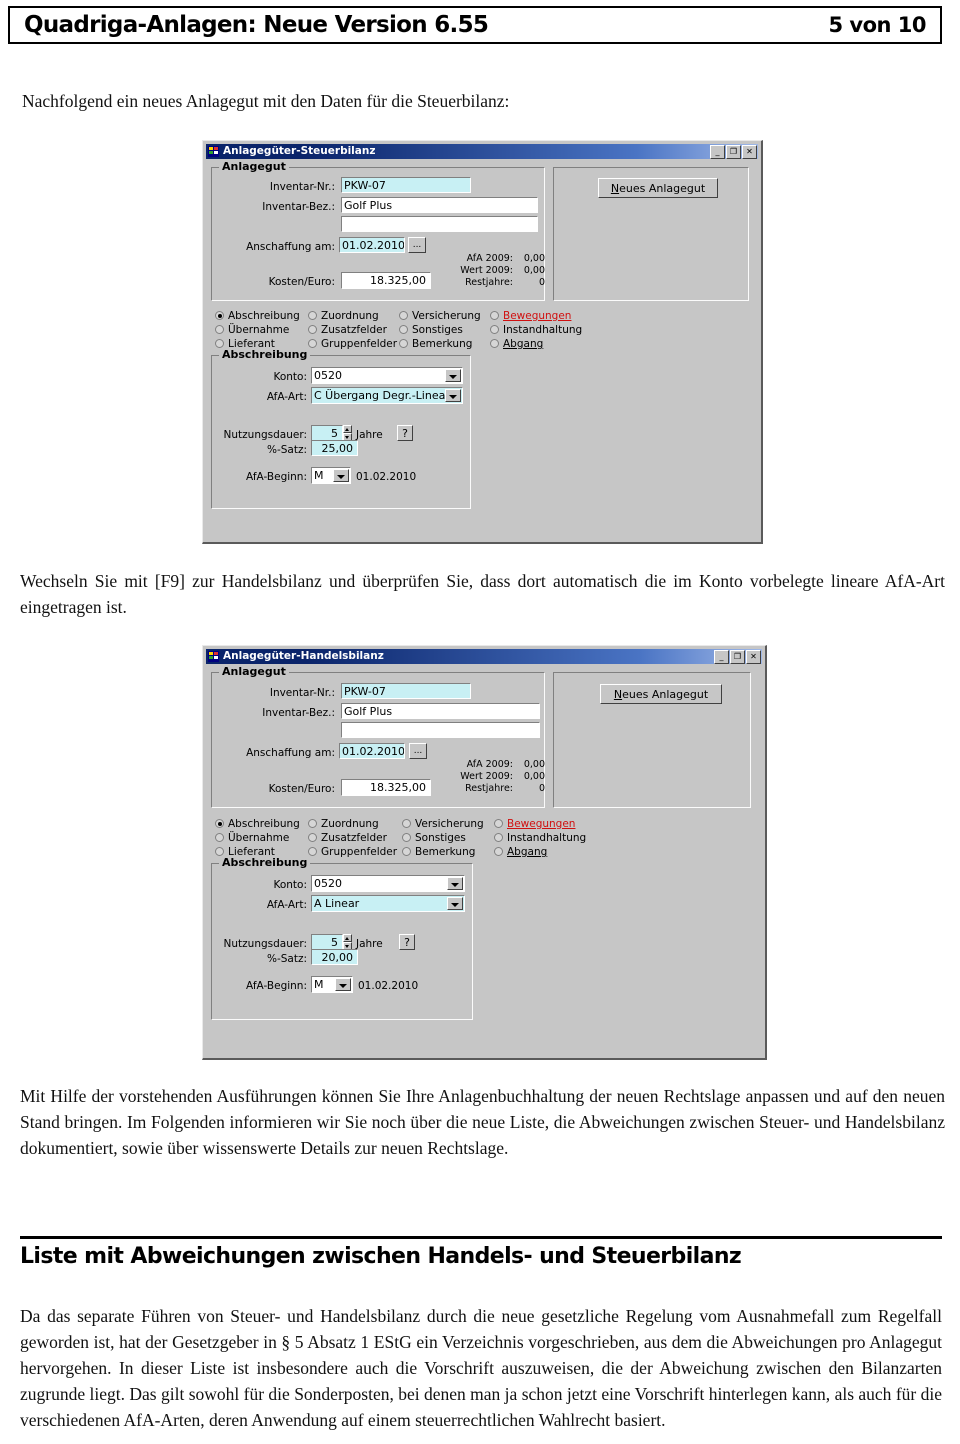  I want to click on group-abschreibung-legend: Abschreibung, so click(265, 862).